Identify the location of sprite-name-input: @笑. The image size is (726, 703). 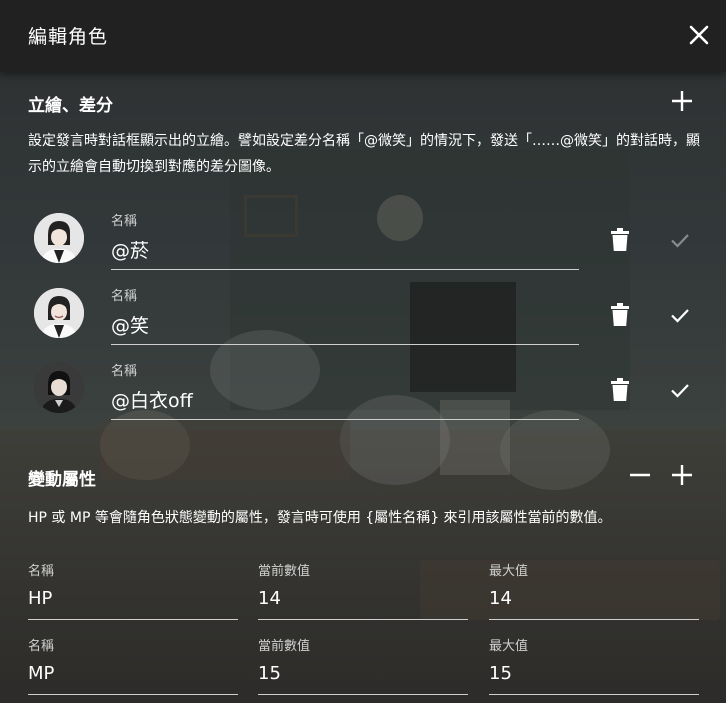
(130, 324).